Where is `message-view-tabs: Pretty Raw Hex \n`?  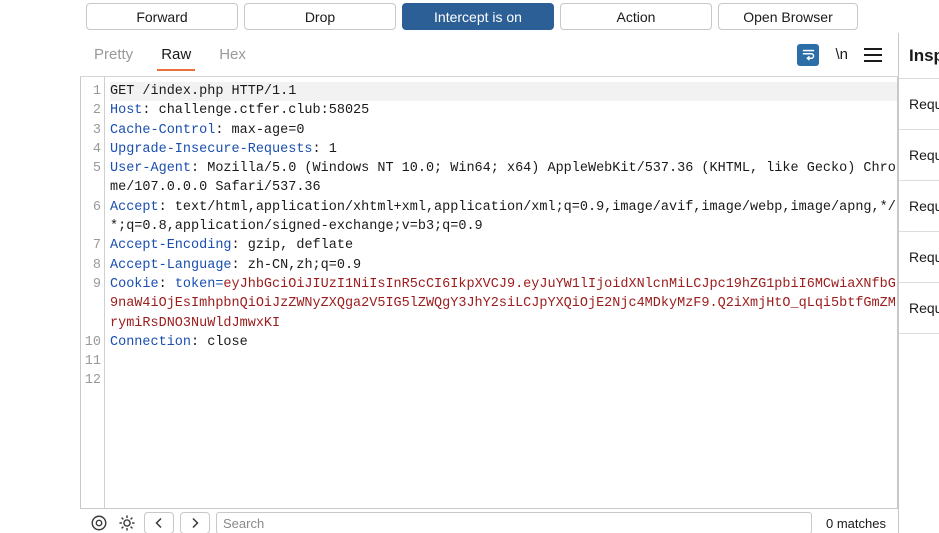
message-view-tabs: Pretty Raw Hex \n is located at coordinates (489, 55).